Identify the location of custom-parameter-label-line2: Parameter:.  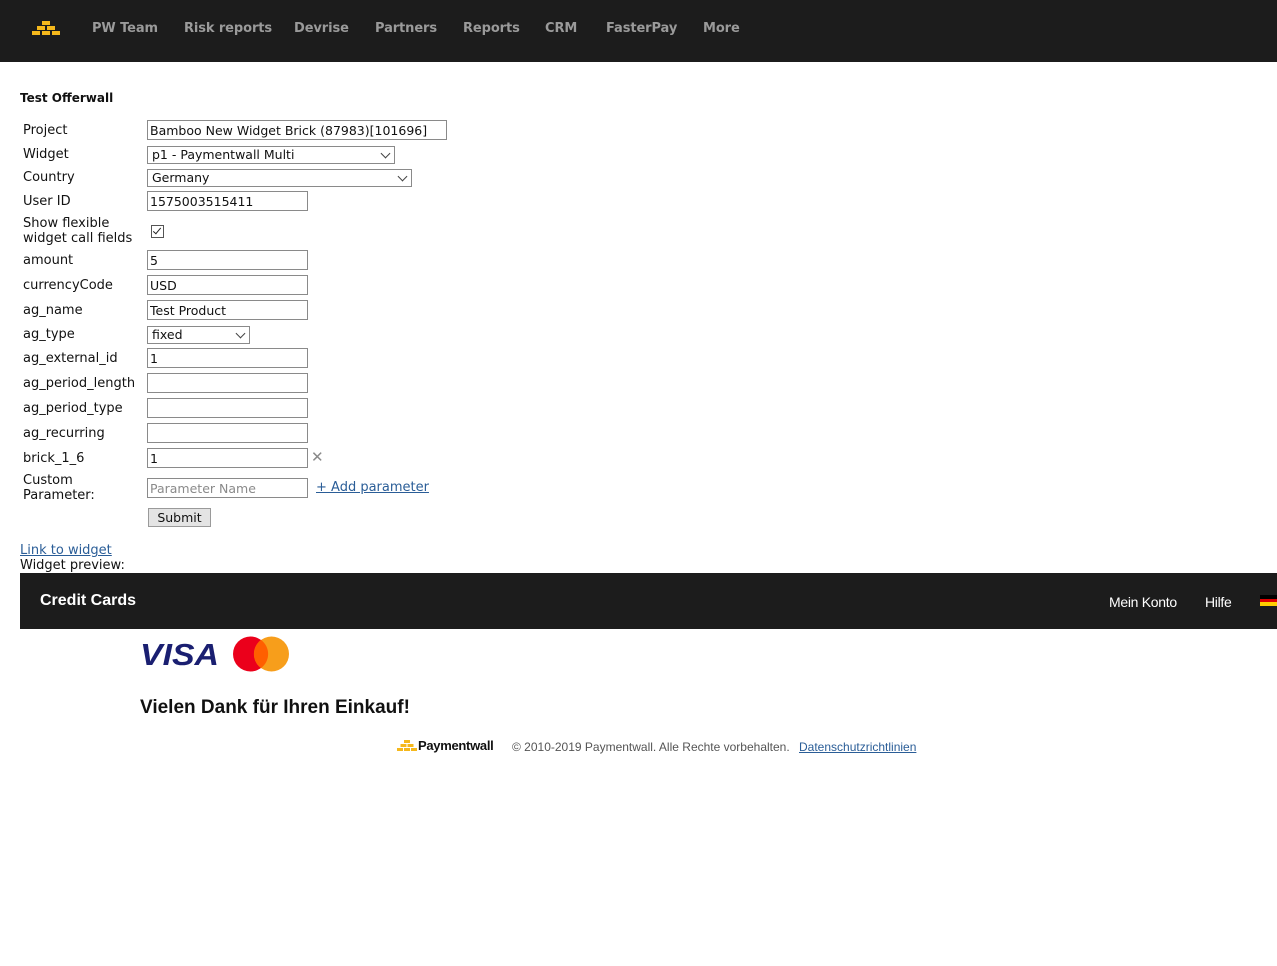
(59, 495).